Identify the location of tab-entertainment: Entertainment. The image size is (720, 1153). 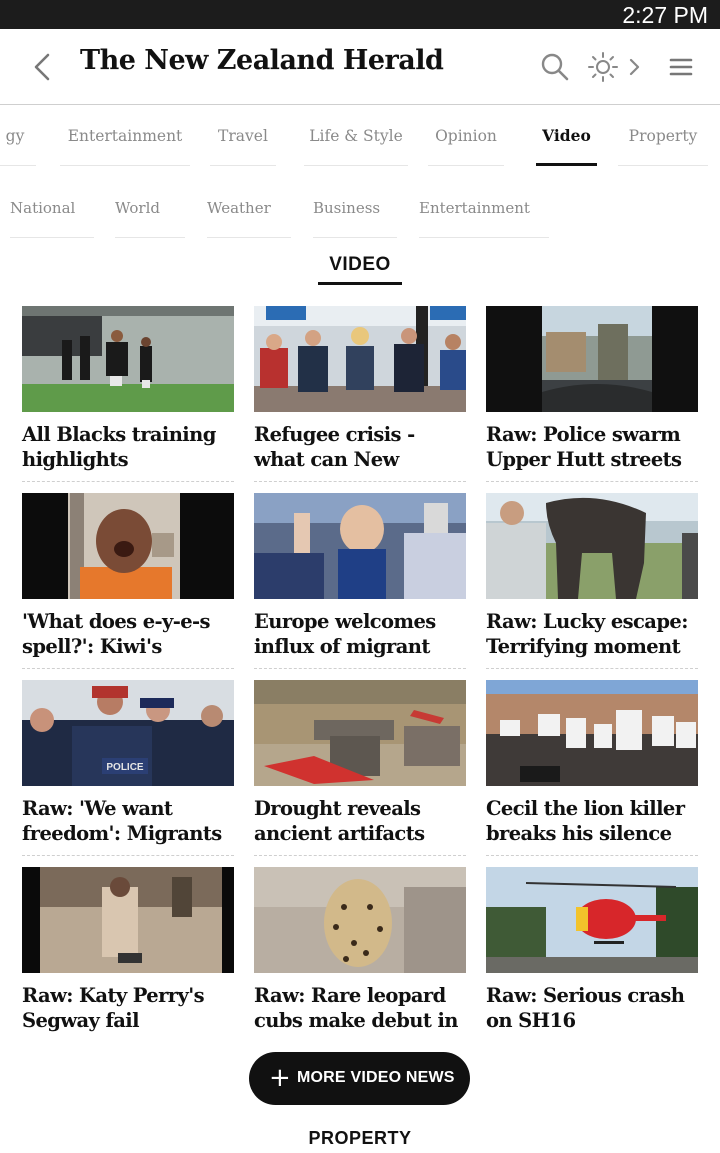
(125, 136).